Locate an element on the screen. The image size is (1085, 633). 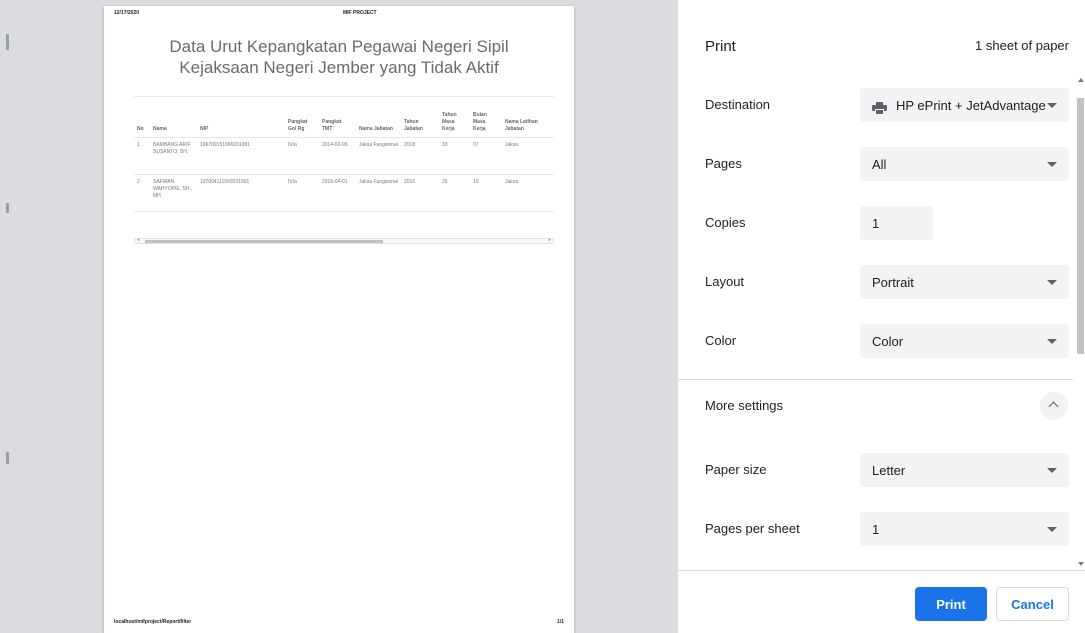
copies-label: Copies is located at coordinates (725, 222).